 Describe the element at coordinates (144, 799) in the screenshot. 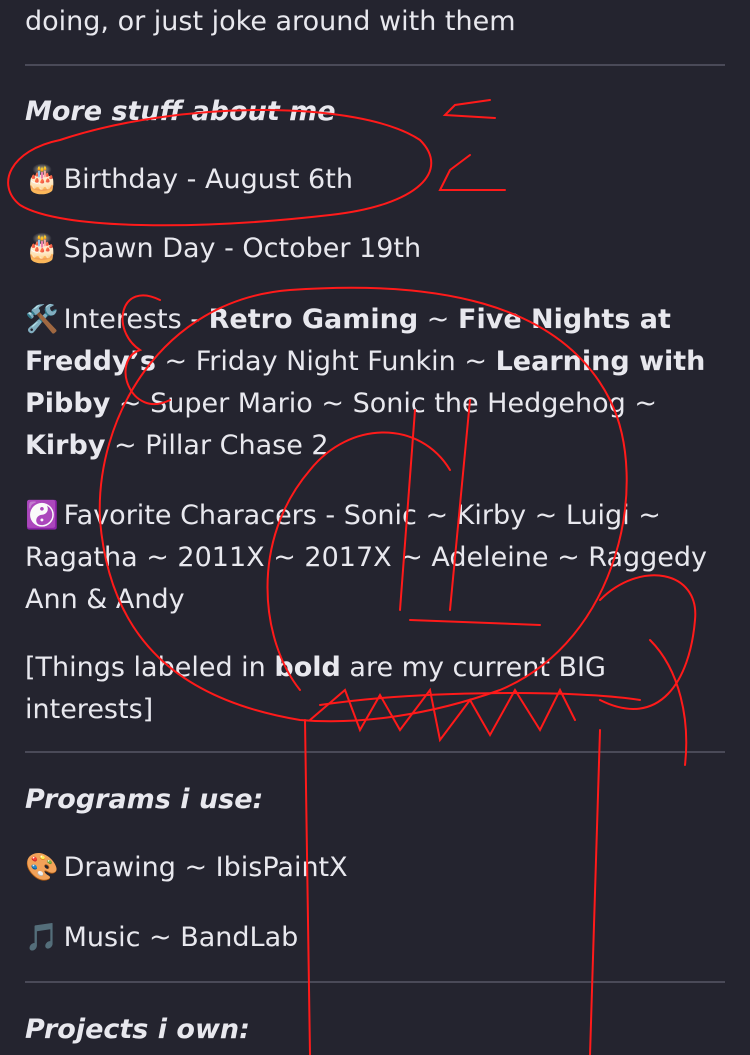

I see `programs-heading: Programs i use:` at that location.